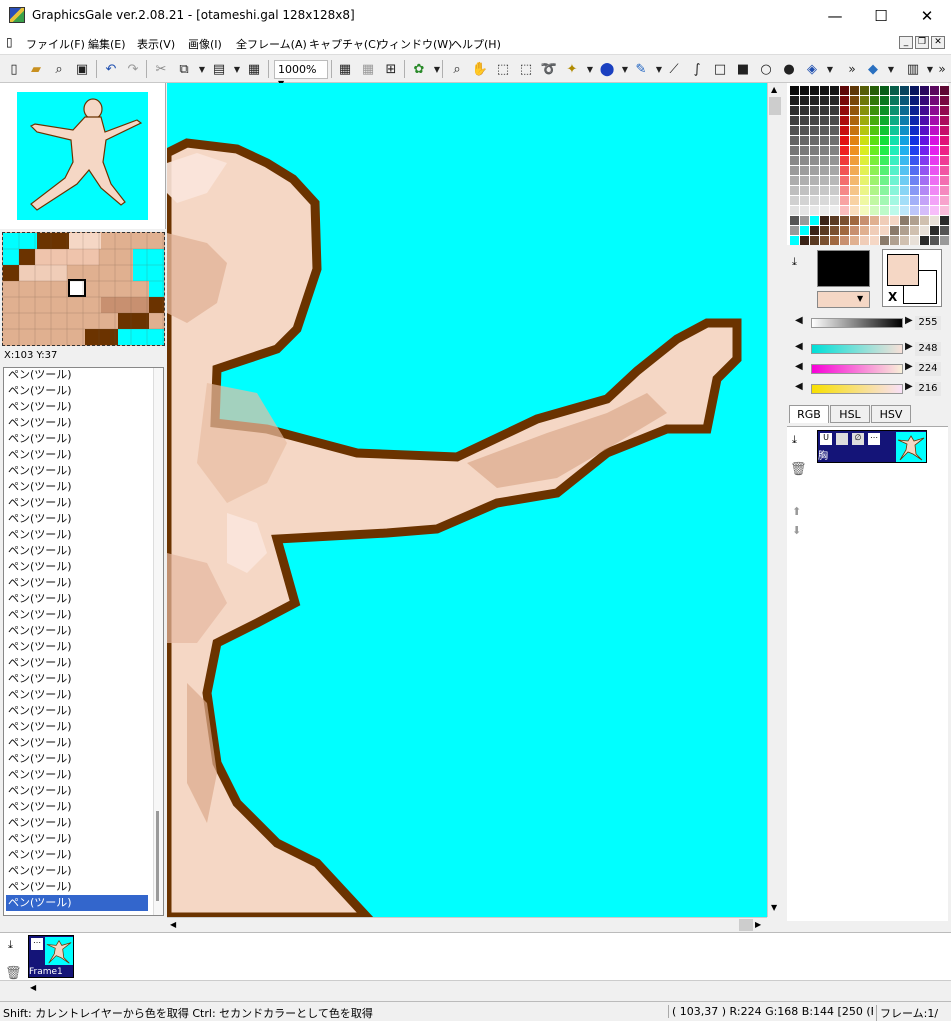 The image size is (951, 1021). Describe the element at coordinates (798, 469) in the screenshot. I see `trash-icon: 🗑` at that location.